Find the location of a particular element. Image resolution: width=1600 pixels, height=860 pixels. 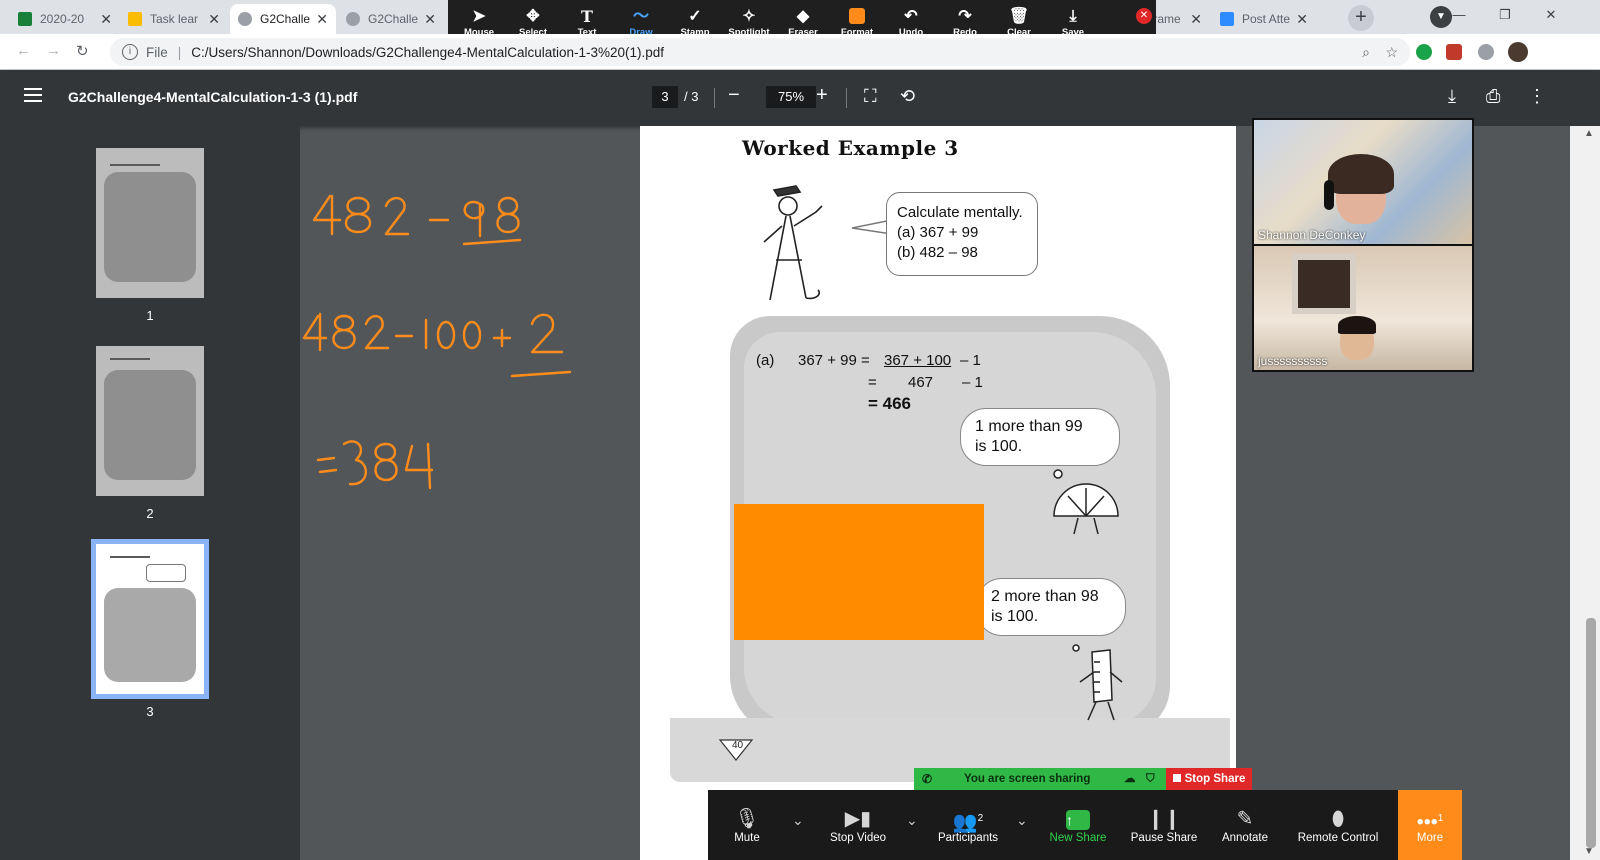

window-close-icon: ✕ is located at coordinates (1551, 15).